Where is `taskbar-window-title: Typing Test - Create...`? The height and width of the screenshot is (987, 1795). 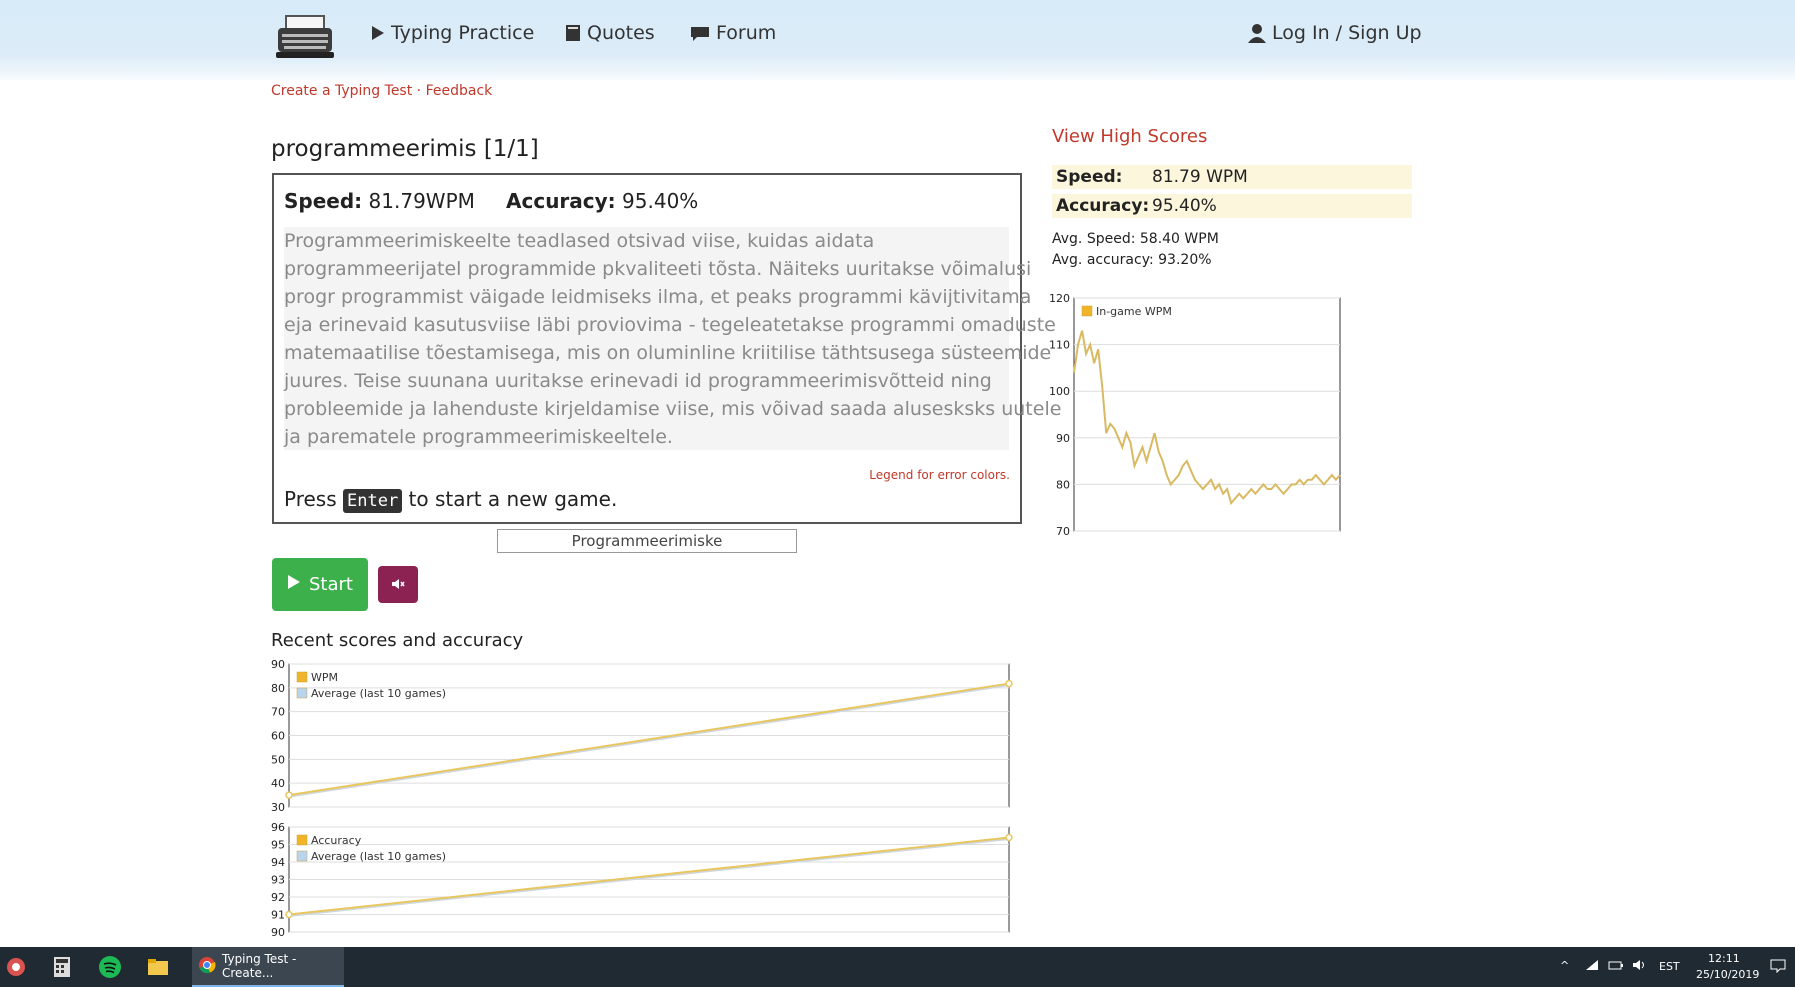 taskbar-window-title: Typing Test - Create... is located at coordinates (259, 966).